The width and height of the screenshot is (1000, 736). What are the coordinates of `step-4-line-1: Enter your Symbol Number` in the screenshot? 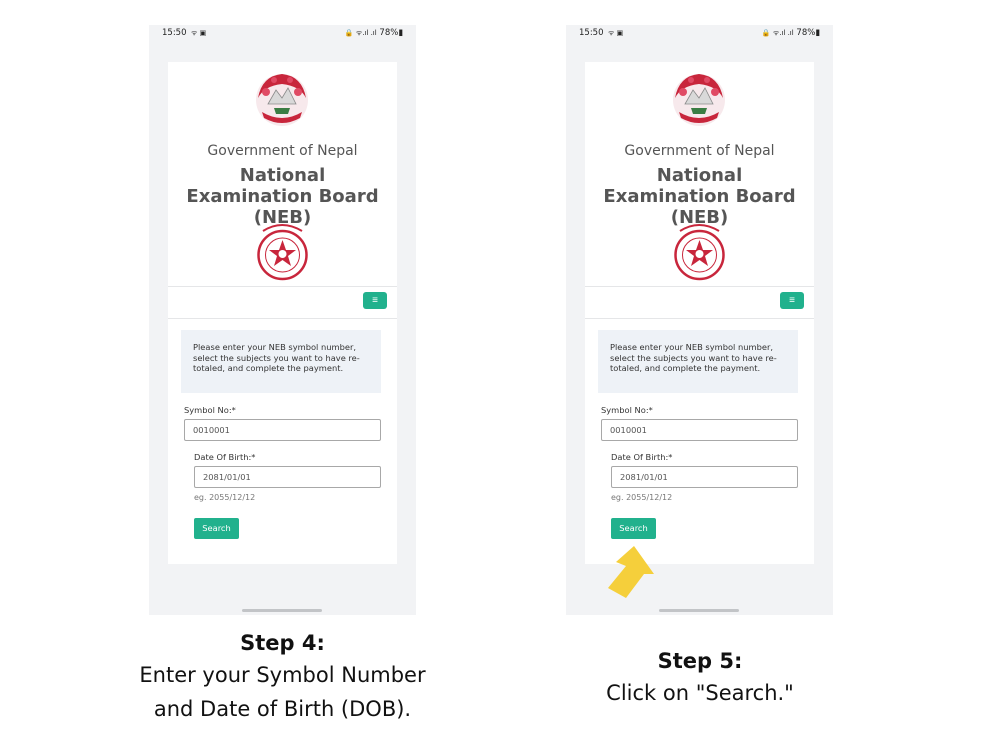 It's located at (282, 675).